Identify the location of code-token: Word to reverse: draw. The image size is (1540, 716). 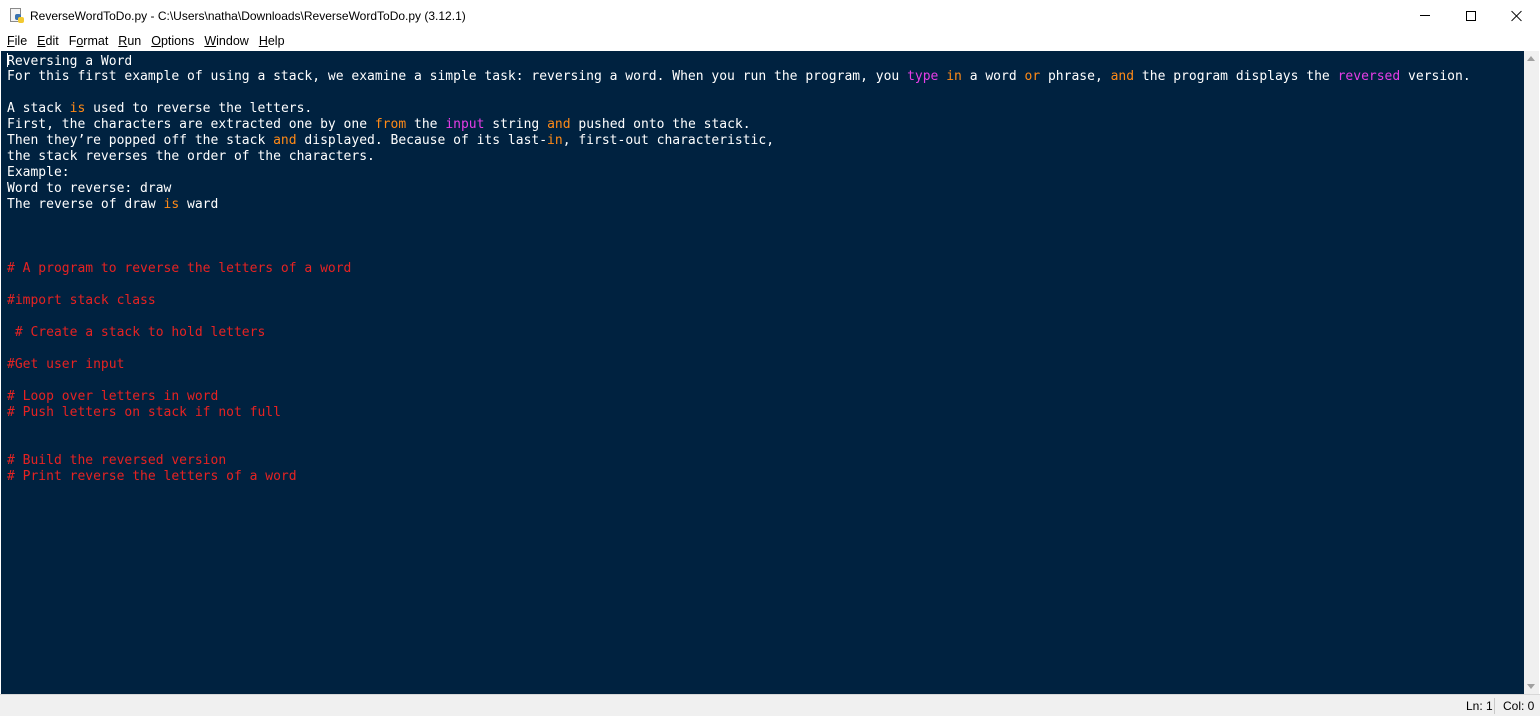
(89, 188).